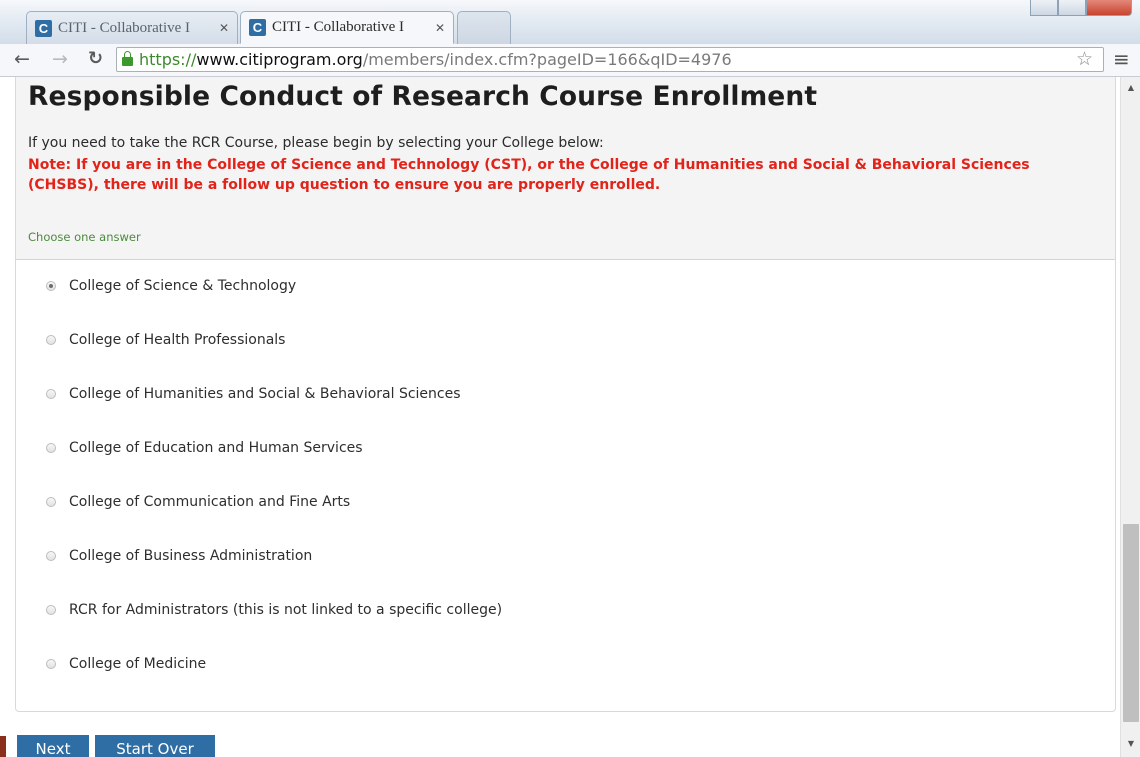 The image size is (1140, 757). What do you see at coordinates (1044, 8) in the screenshot?
I see `minimize-window-icon` at bounding box center [1044, 8].